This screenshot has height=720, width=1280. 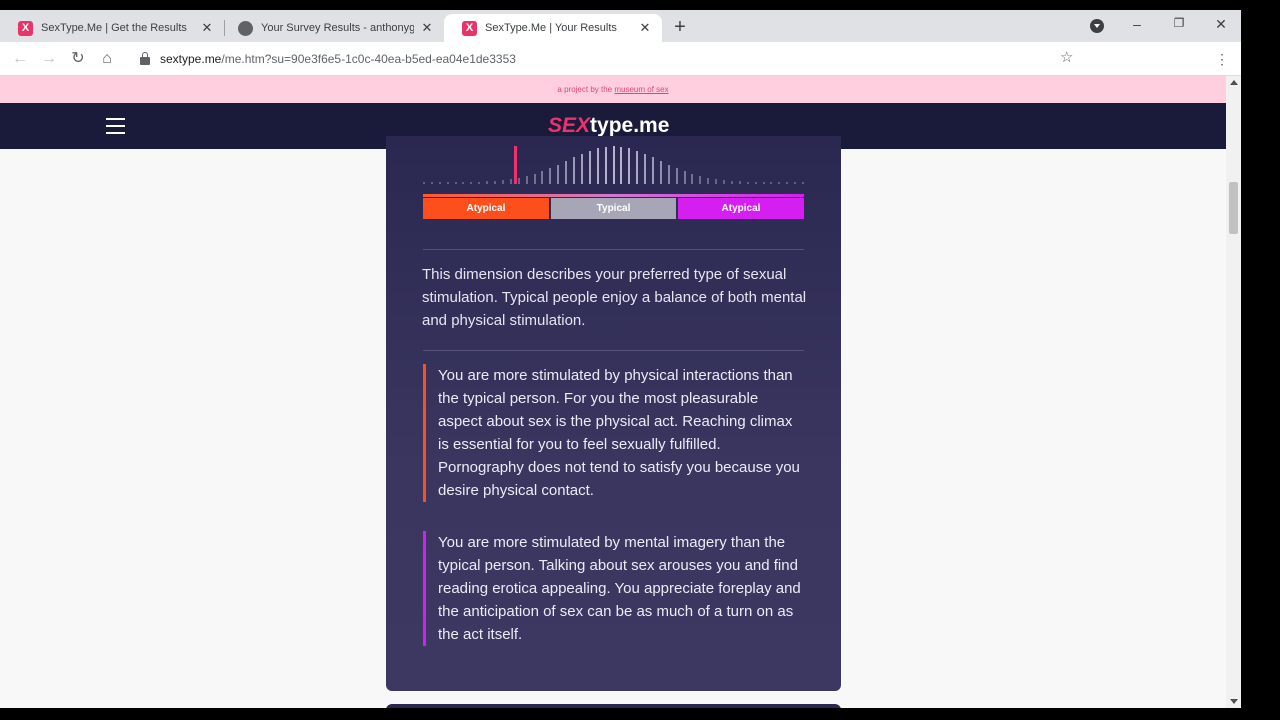 I want to click on tab-your-results: X SexType.Me | Your Results ✕, so click(x=553, y=28).